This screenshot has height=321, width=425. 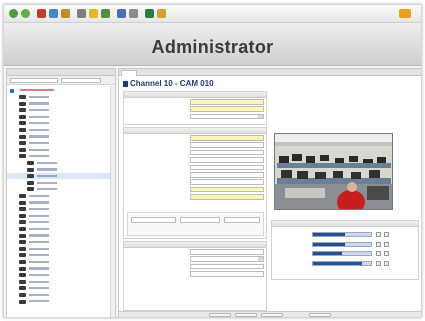 I want to click on favorites-icon, so click(x=93, y=13).